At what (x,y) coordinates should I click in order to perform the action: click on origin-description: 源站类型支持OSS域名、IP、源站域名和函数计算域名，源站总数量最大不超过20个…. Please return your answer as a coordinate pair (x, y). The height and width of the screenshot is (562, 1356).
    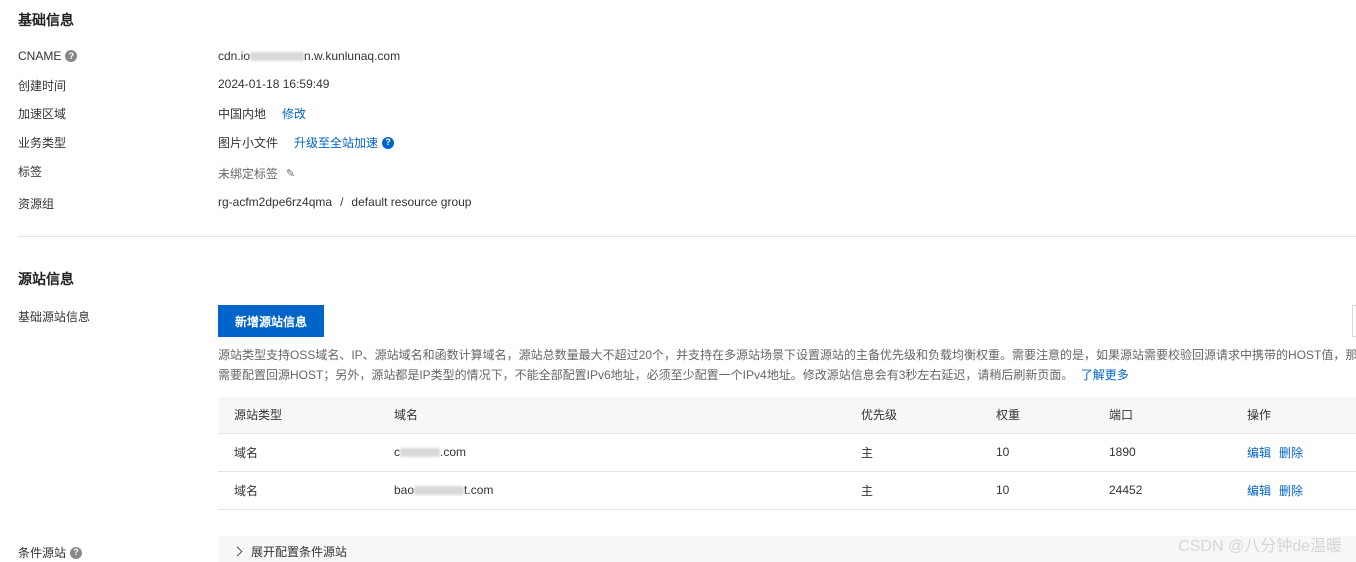
    Looking at the image, I should click on (787, 365).